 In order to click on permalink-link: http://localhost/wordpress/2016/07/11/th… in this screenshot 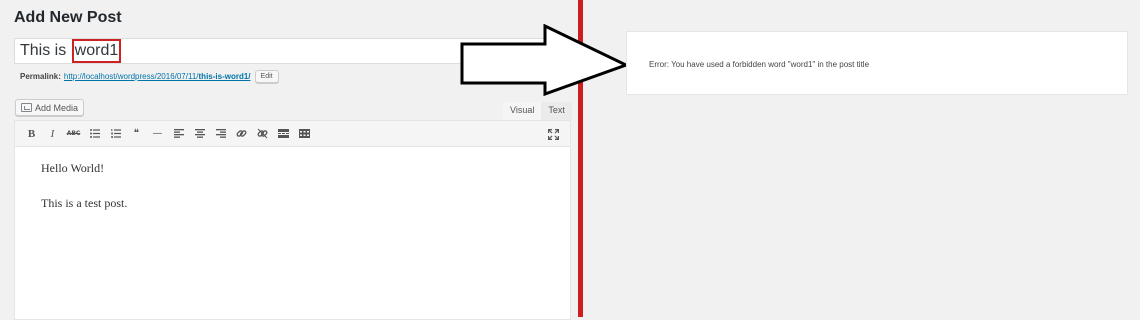, I will do `click(157, 76)`.